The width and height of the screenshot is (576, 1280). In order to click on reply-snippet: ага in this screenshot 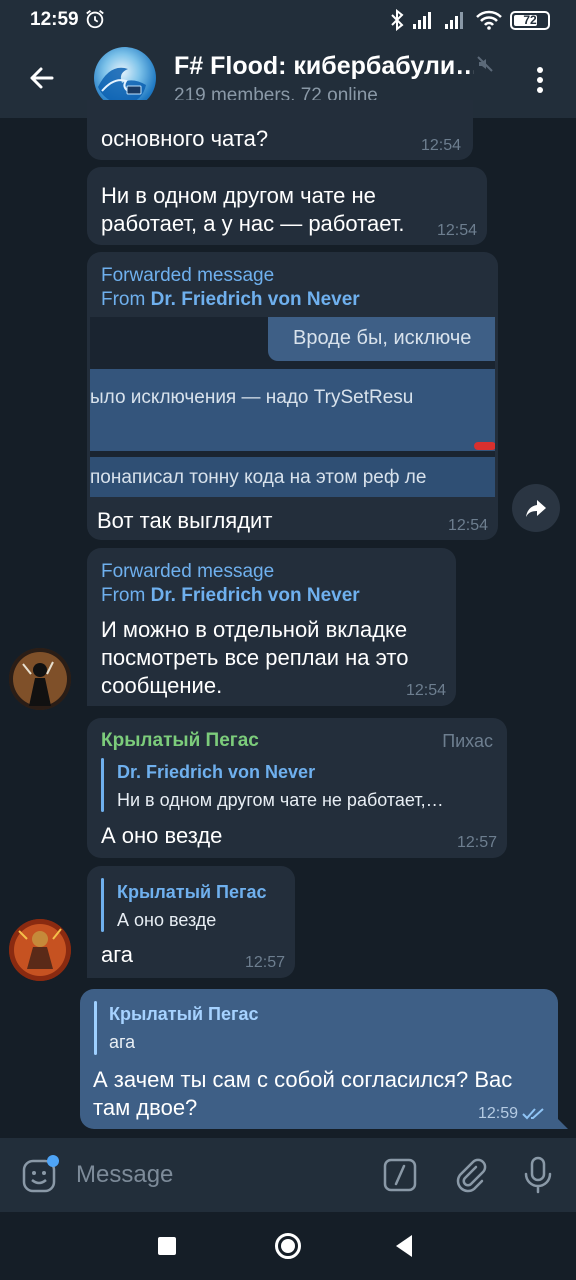, I will do `click(122, 1042)`.